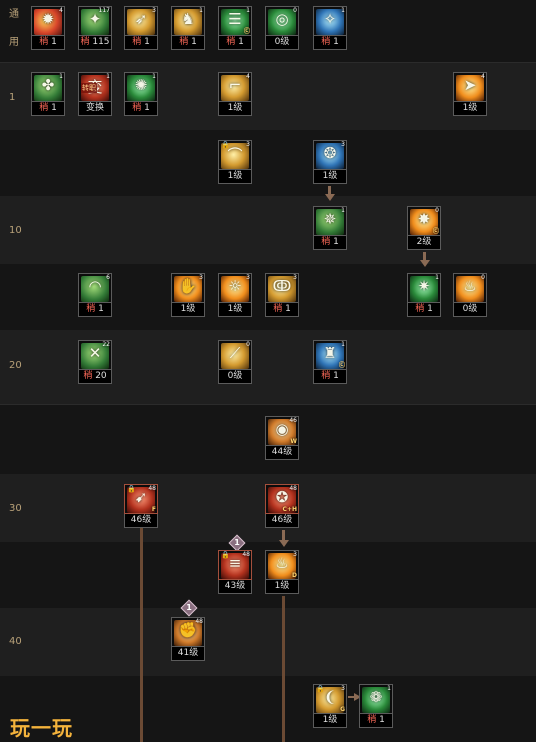 This screenshot has width=536, height=742. Describe the element at coordinates (235, 587) in the screenshot. I see `skill-level-label: 43级` at that location.